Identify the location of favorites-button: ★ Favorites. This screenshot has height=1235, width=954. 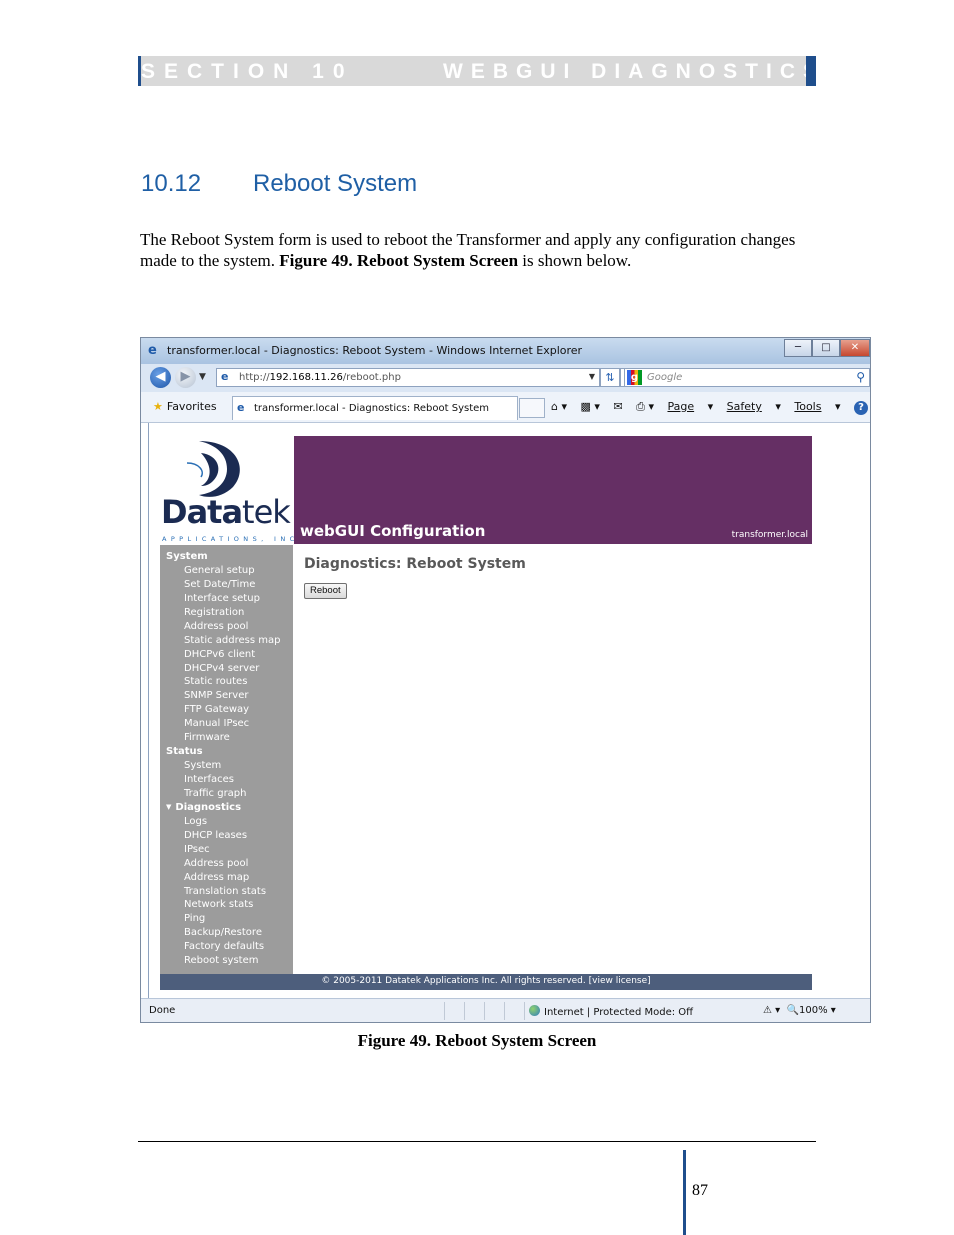
(185, 406).